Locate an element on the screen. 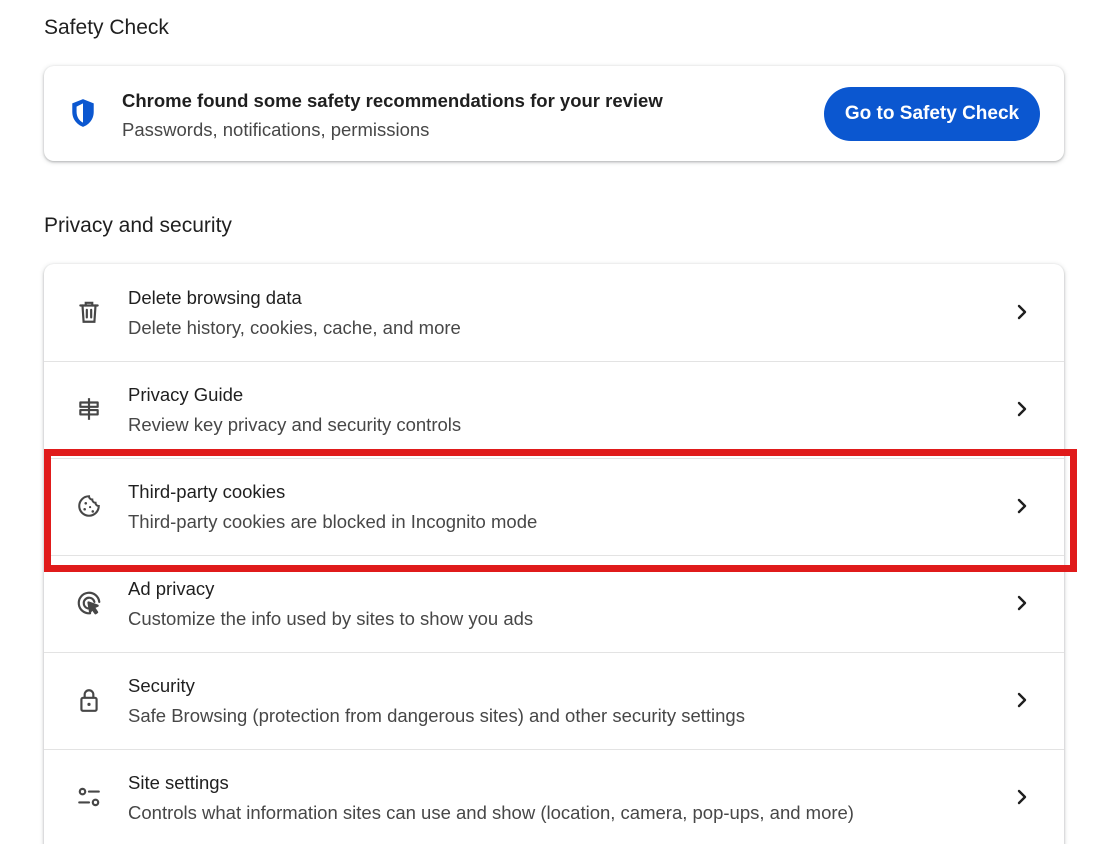 The height and width of the screenshot is (844, 1104). ad-privacy-icon is located at coordinates (89, 603).